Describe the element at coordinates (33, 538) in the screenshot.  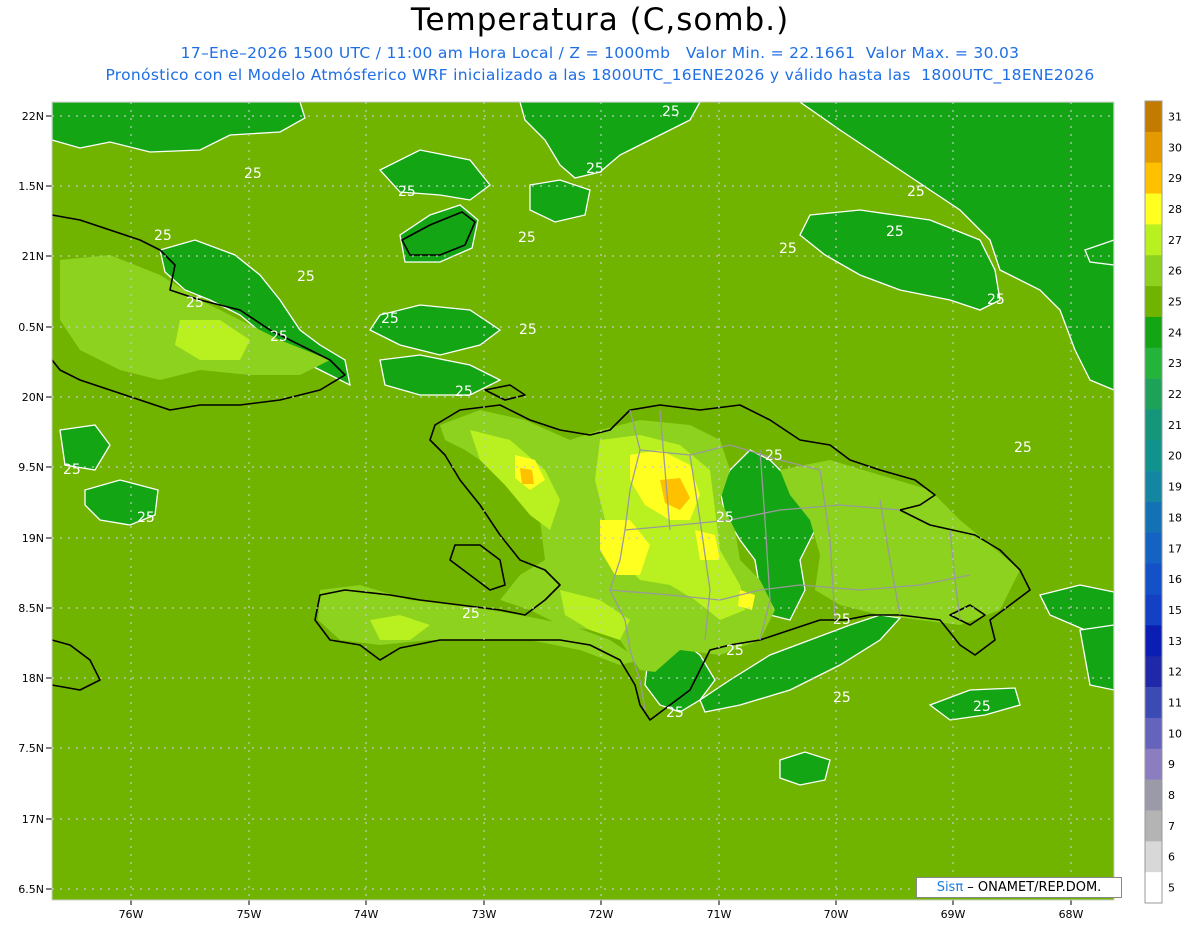
I see `lat-label: 19N` at that location.